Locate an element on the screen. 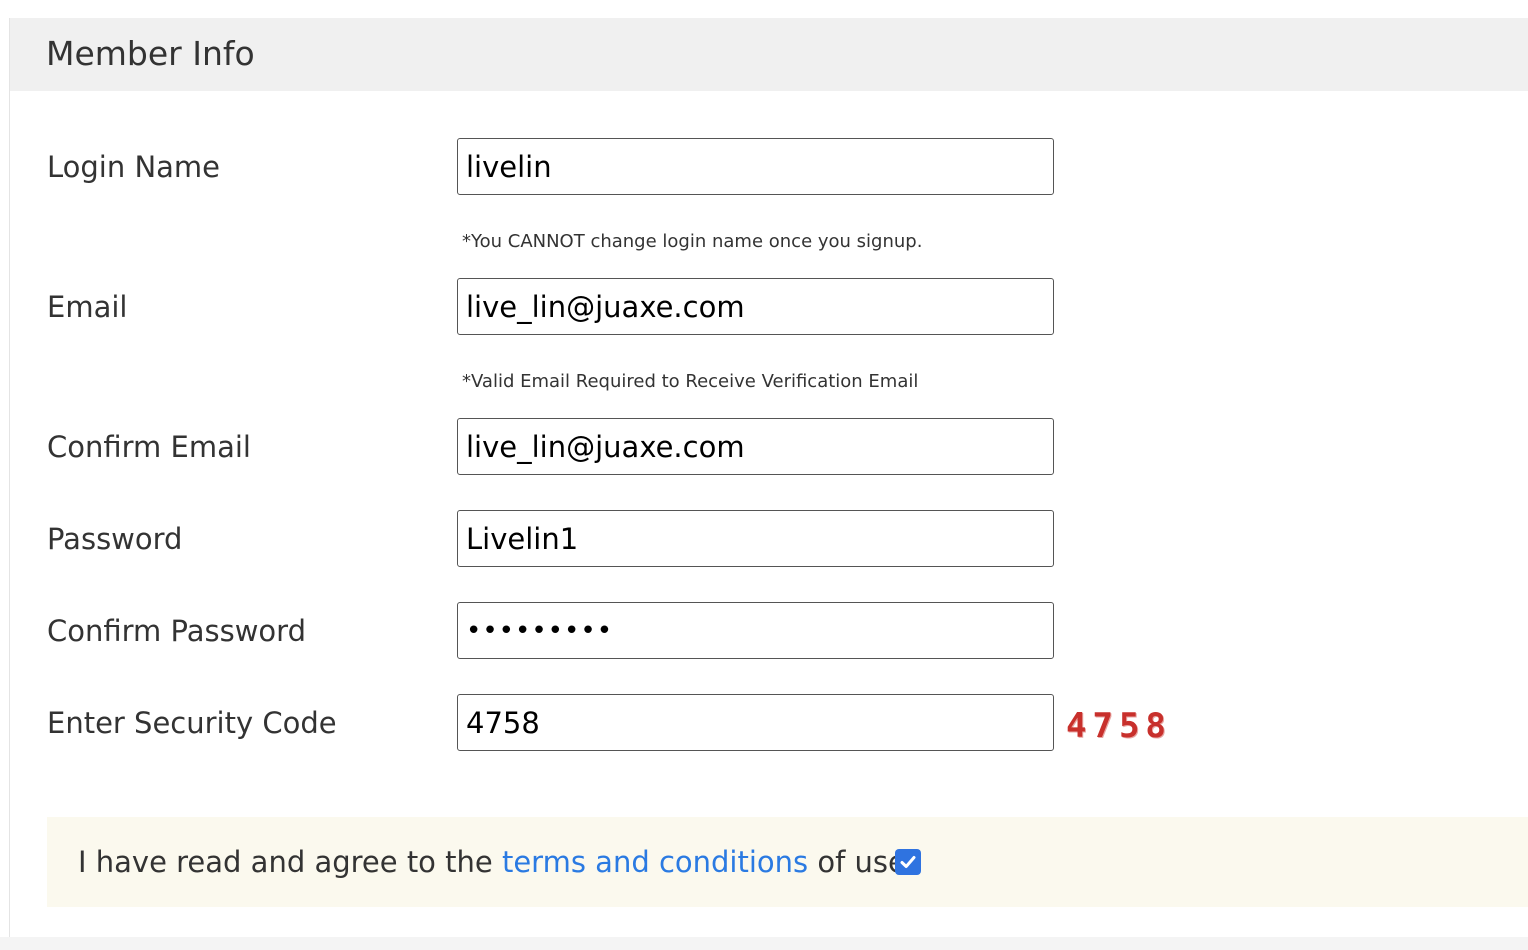  panel-title: Member Info is located at coordinates (150, 53).